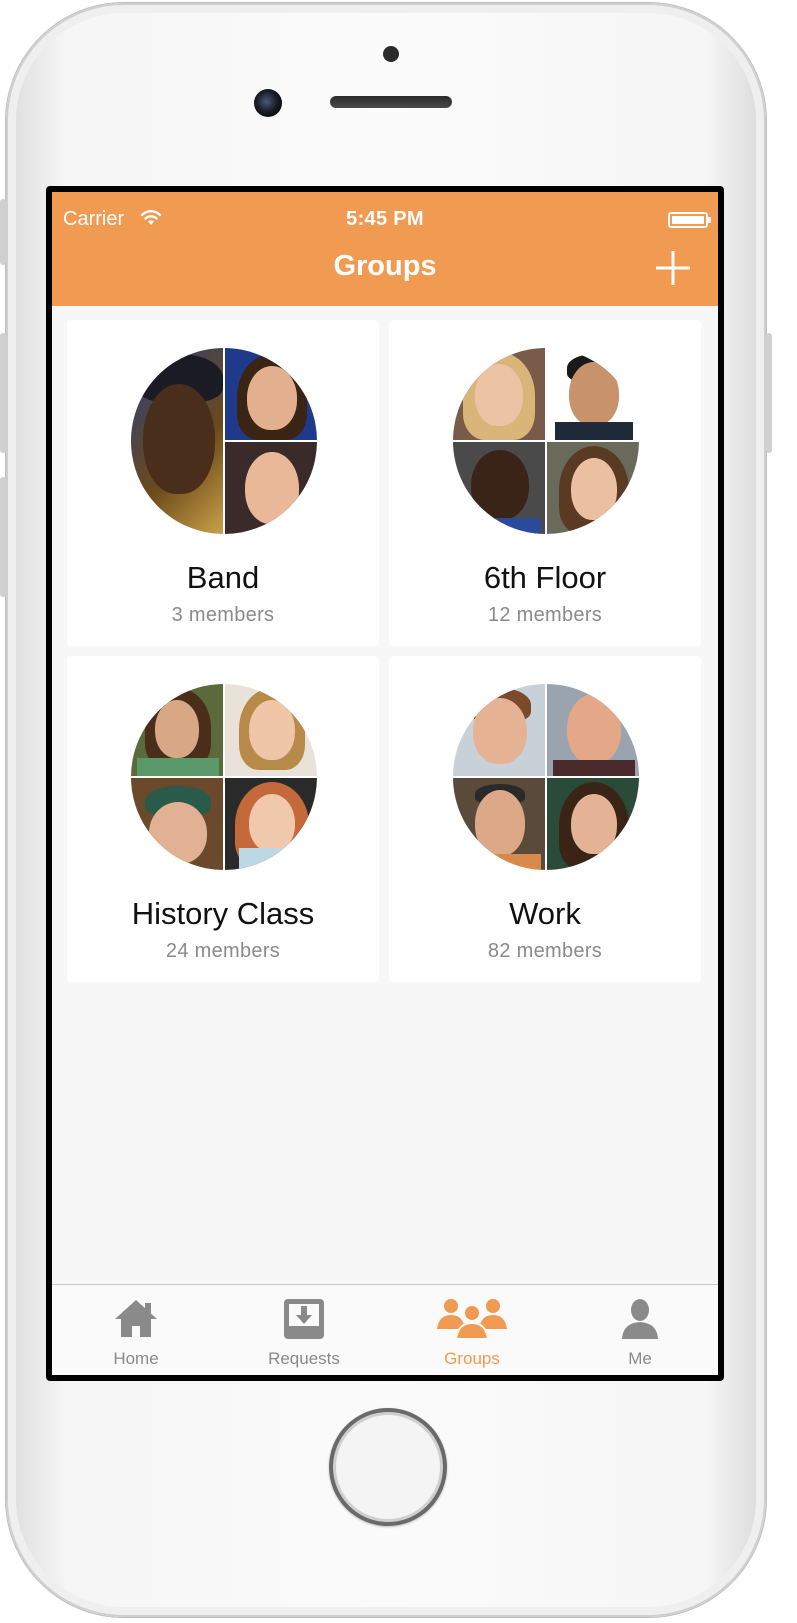  What do you see at coordinates (640, 1358) in the screenshot?
I see `tab-label: Me` at bounding box center [640, 1358].